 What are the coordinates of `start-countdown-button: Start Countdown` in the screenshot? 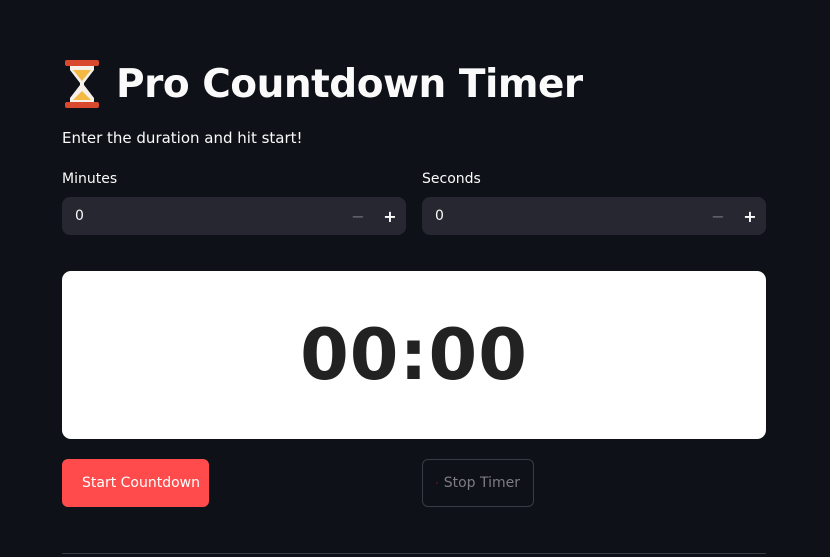 It's located at (135, 483).